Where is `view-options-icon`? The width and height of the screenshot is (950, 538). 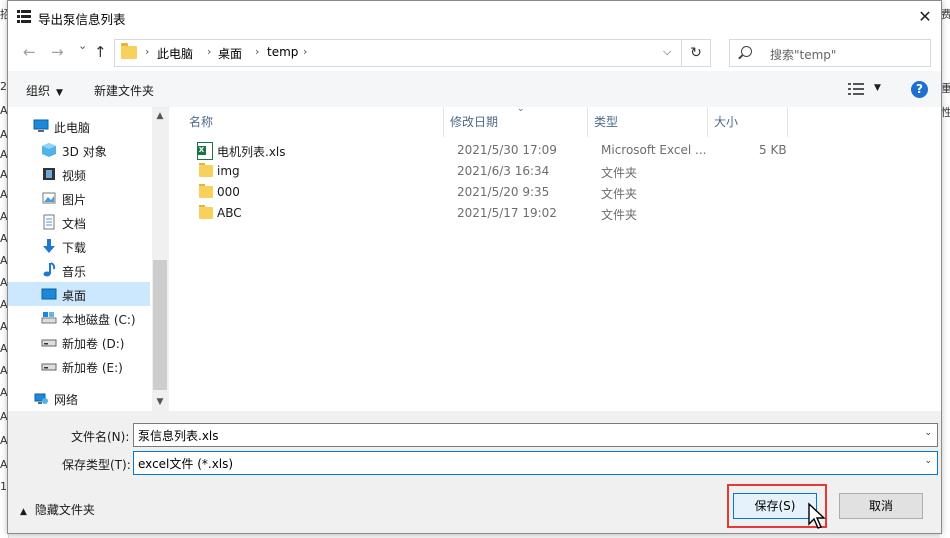 view-options-icon is located at coordinates (856, 89).